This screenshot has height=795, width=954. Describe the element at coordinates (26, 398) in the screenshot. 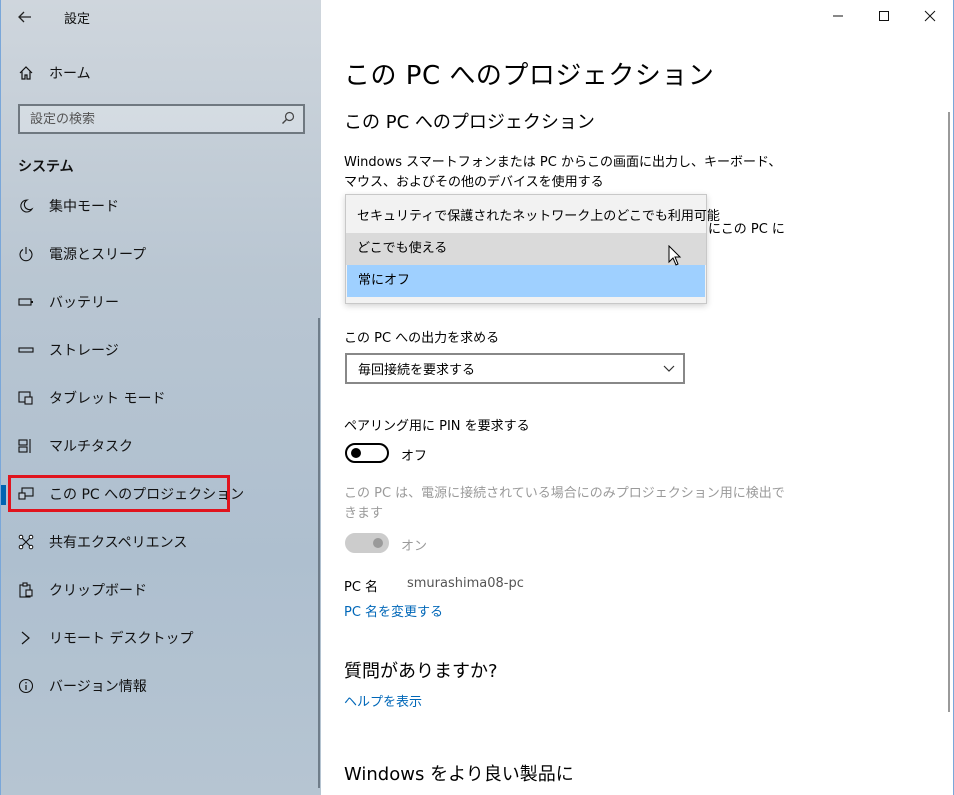

I see `tablet-mode-icon` at that location.